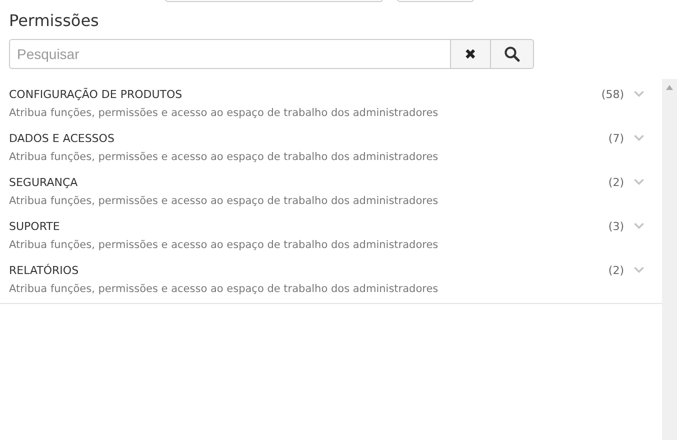 Image resolution: width=677 pixels, height=440 pixels. Describe the element at coordinates (331, 149) in the screenshot. I see `permission-group: DADOS E ACESSOS (7) Atribua funções, permissões e acesso ao espaço de trabalho dos administradores` at that location.